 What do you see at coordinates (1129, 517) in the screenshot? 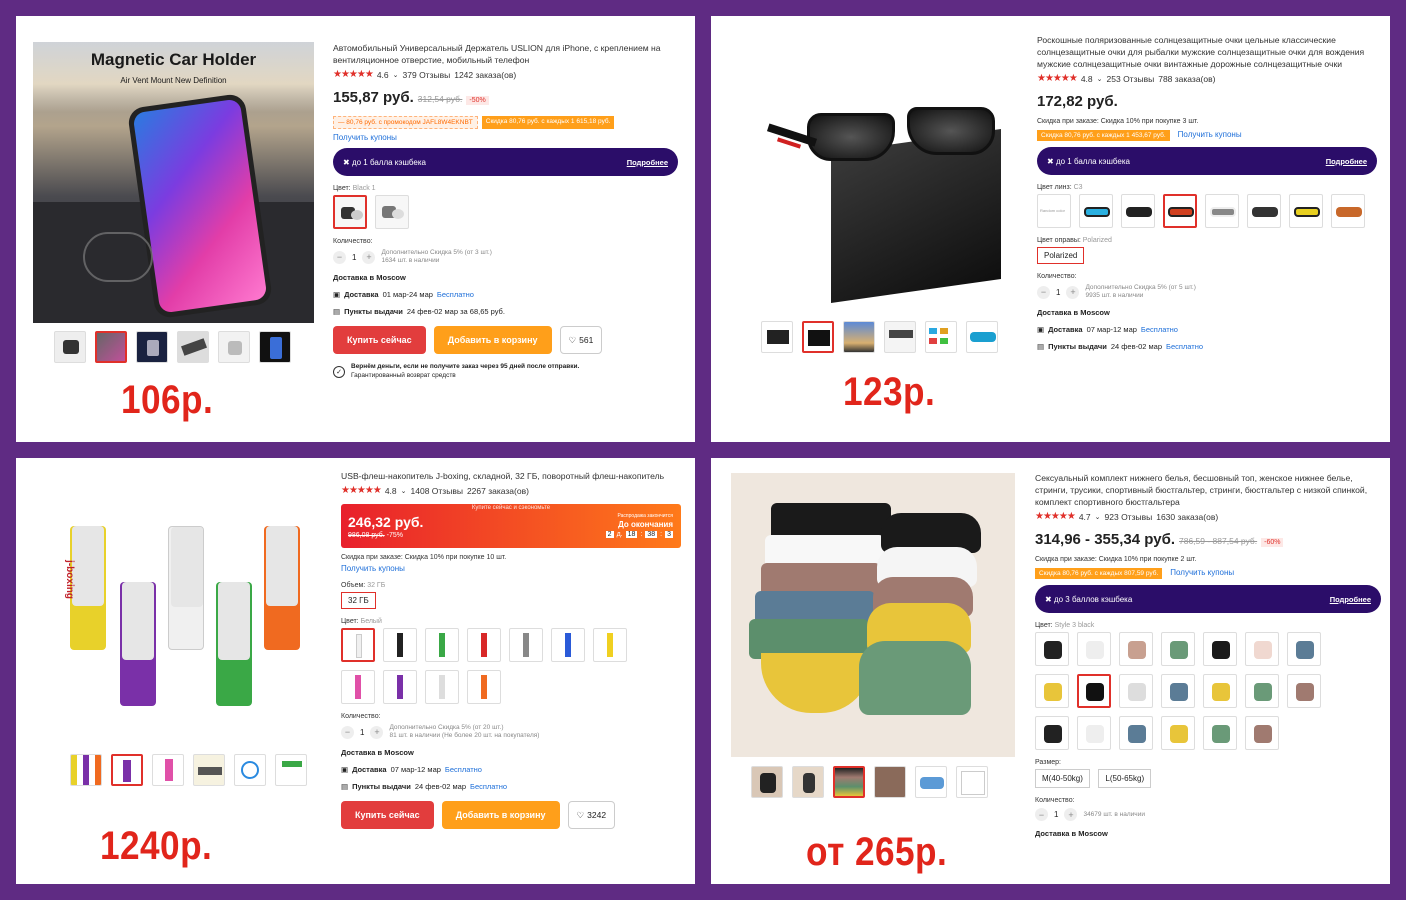
I see `reviews-count: 923 Отзывы` at bounding box center [1129, 517].